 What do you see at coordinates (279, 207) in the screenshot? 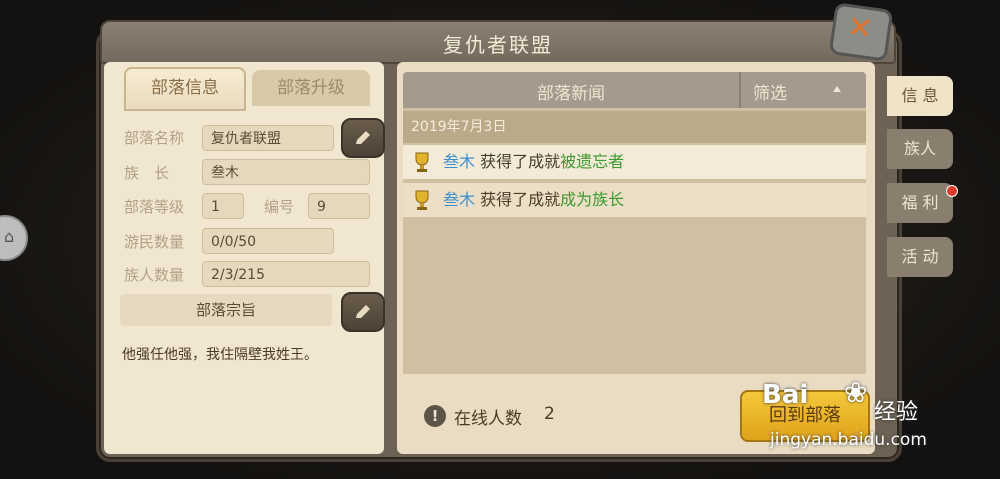
I see `id-label: 编号` at bounding box center [279, 207].